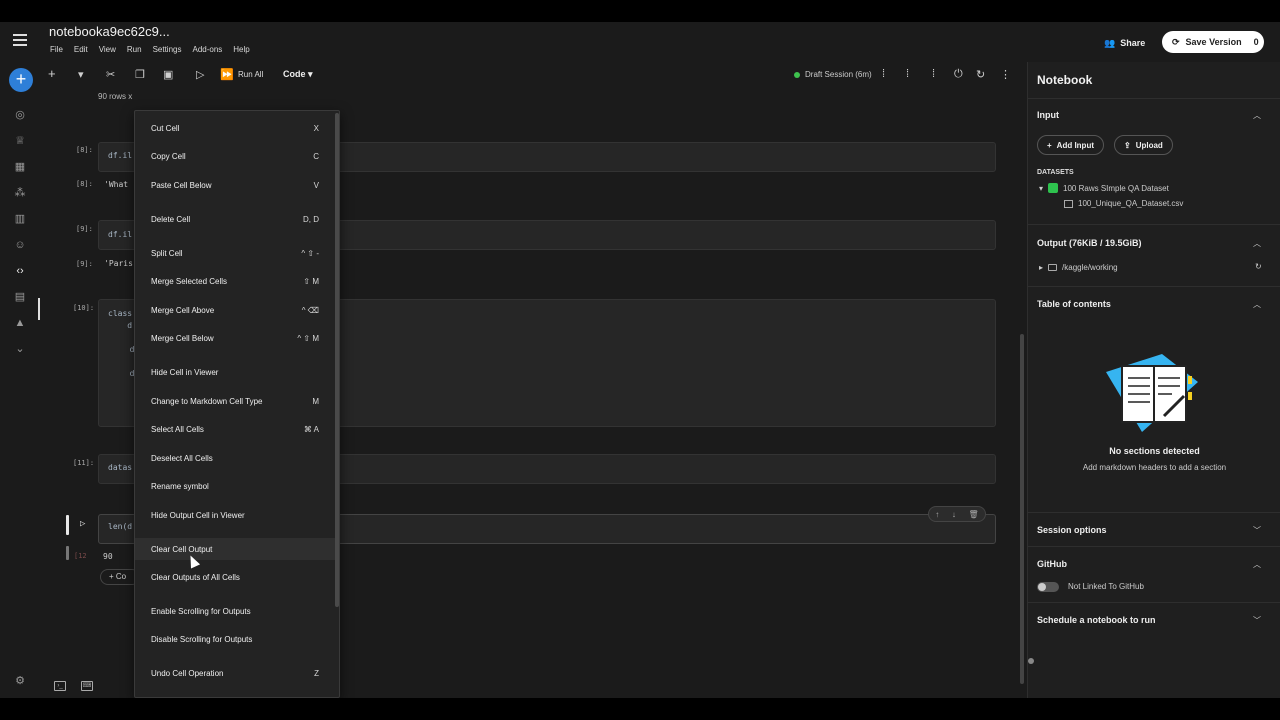 This screenshot has width=1280, height=720. What do you see at coordinates (833, 74) in the screenshot?
I see `session-status: Draft Session (6m)` at bounding box center [833, 74].